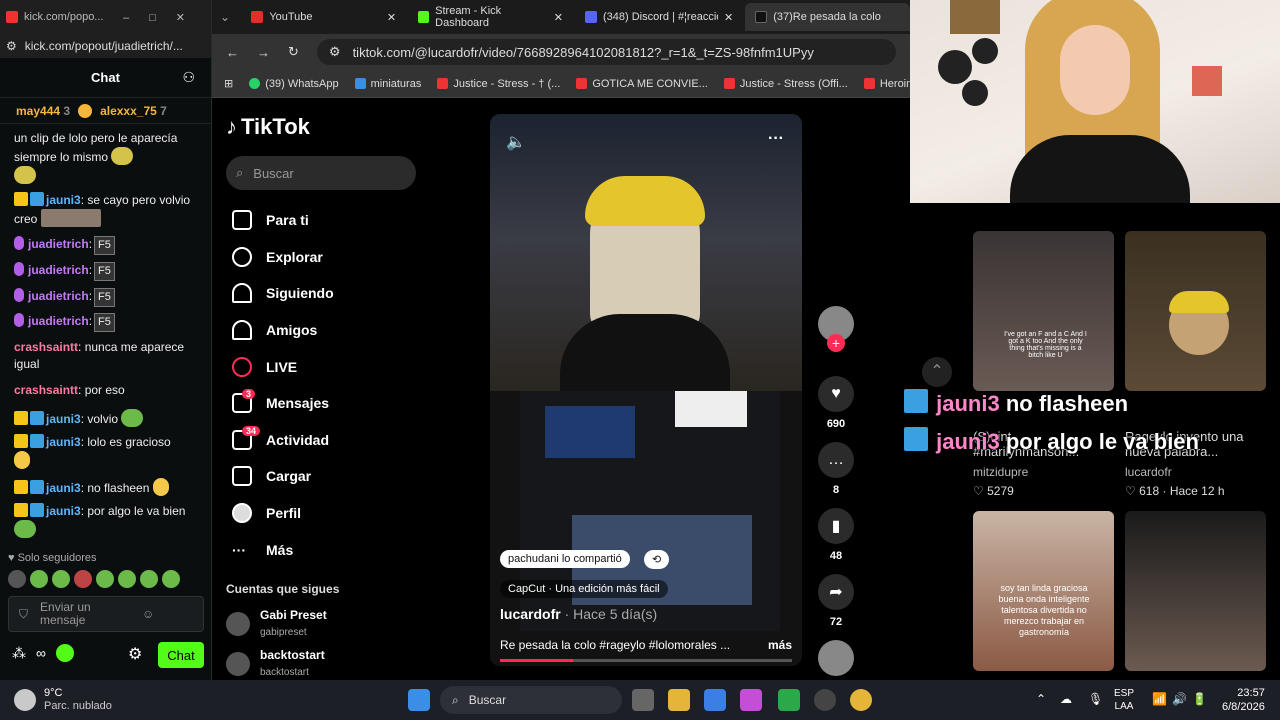  What do you see at coordinates (1207, 81) in the screenshot?
I see `wall-sticker` at bounding box center [1207, 81].